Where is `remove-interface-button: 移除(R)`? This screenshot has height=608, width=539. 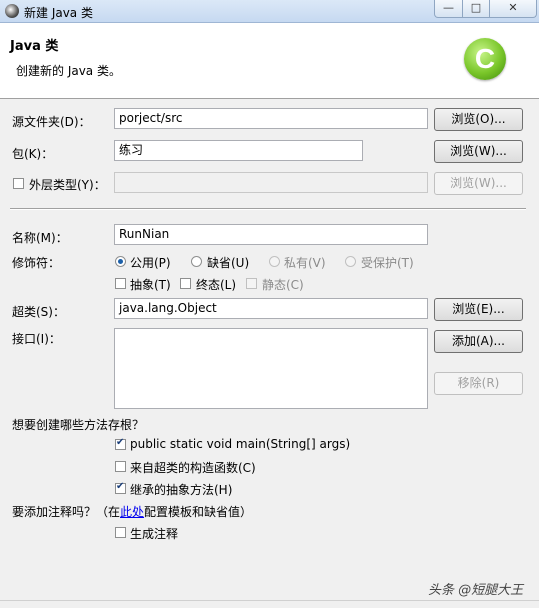
remove-interface-button: 移除(R) is located at coordinates (478, 383).